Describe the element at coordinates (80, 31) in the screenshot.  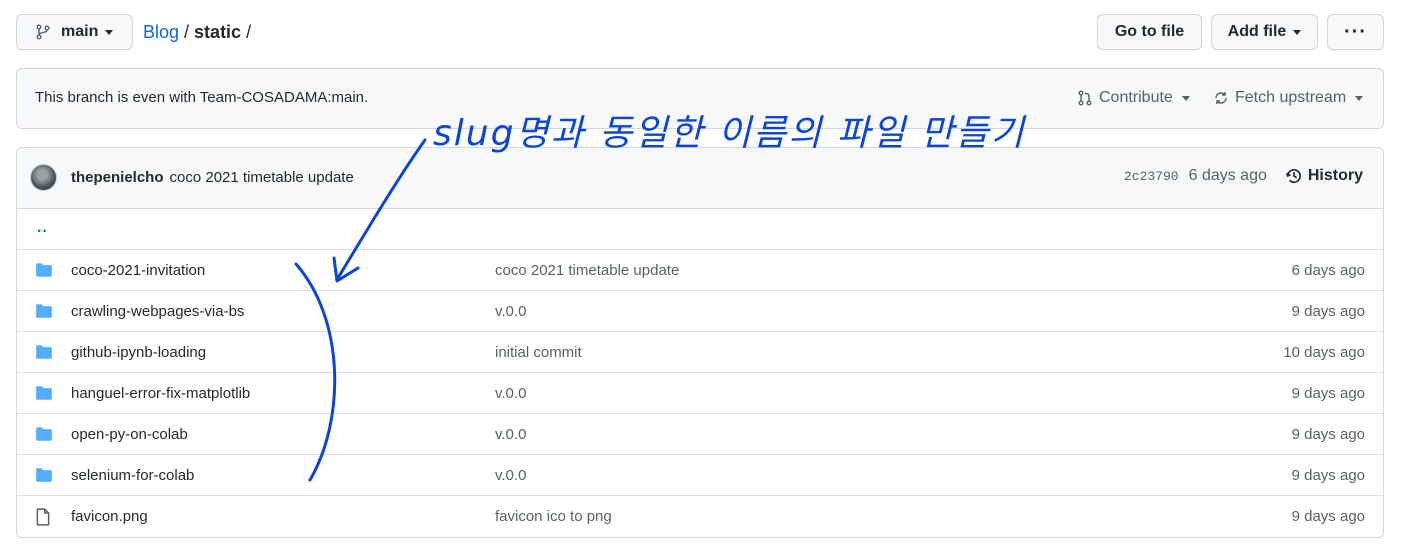
I see `branch-name: main` at that location.